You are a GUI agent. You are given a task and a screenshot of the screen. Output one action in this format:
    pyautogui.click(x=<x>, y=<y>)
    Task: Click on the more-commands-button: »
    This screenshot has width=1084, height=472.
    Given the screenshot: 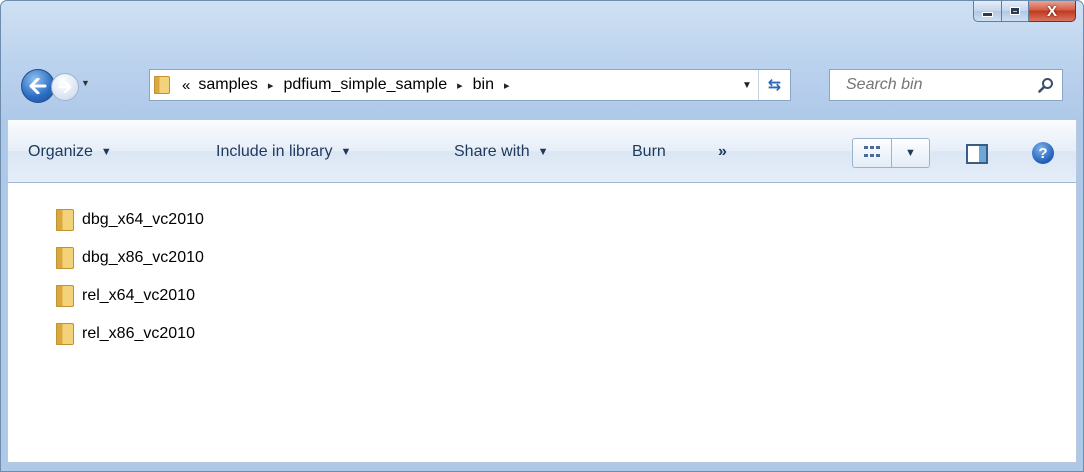 What is the action you would take?
    pyautogui.click(x=722, y=152)
    